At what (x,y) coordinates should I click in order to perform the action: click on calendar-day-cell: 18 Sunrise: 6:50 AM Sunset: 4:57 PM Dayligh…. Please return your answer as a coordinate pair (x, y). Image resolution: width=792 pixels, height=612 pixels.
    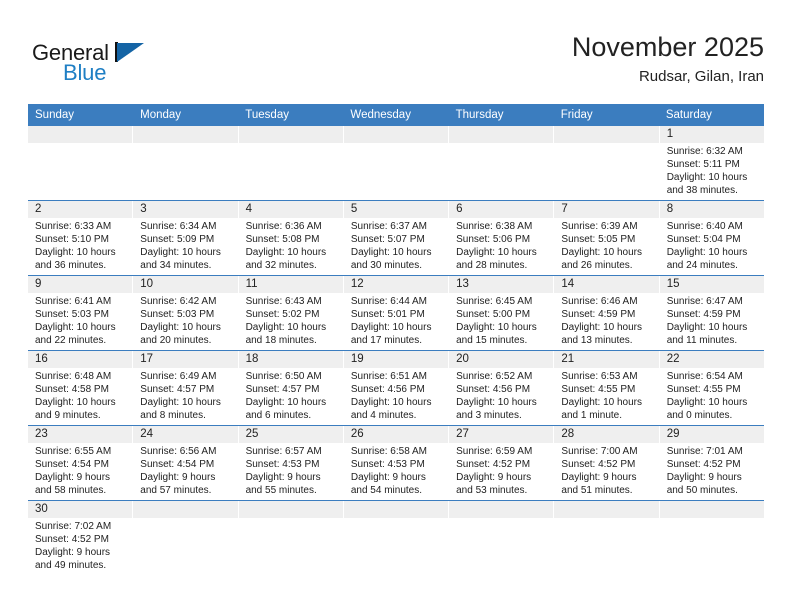
    Looking at the image, I should click on (291, 388).